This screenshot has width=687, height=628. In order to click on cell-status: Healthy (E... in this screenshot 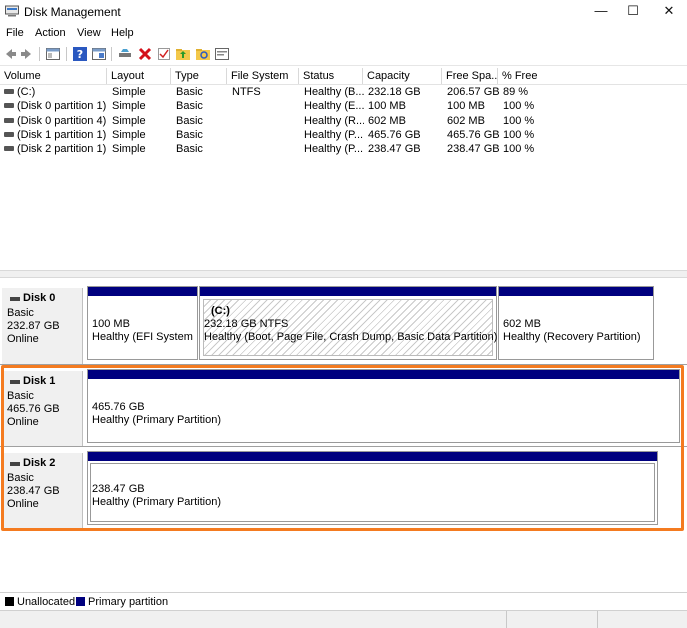, I will do `click(334, 106)`.